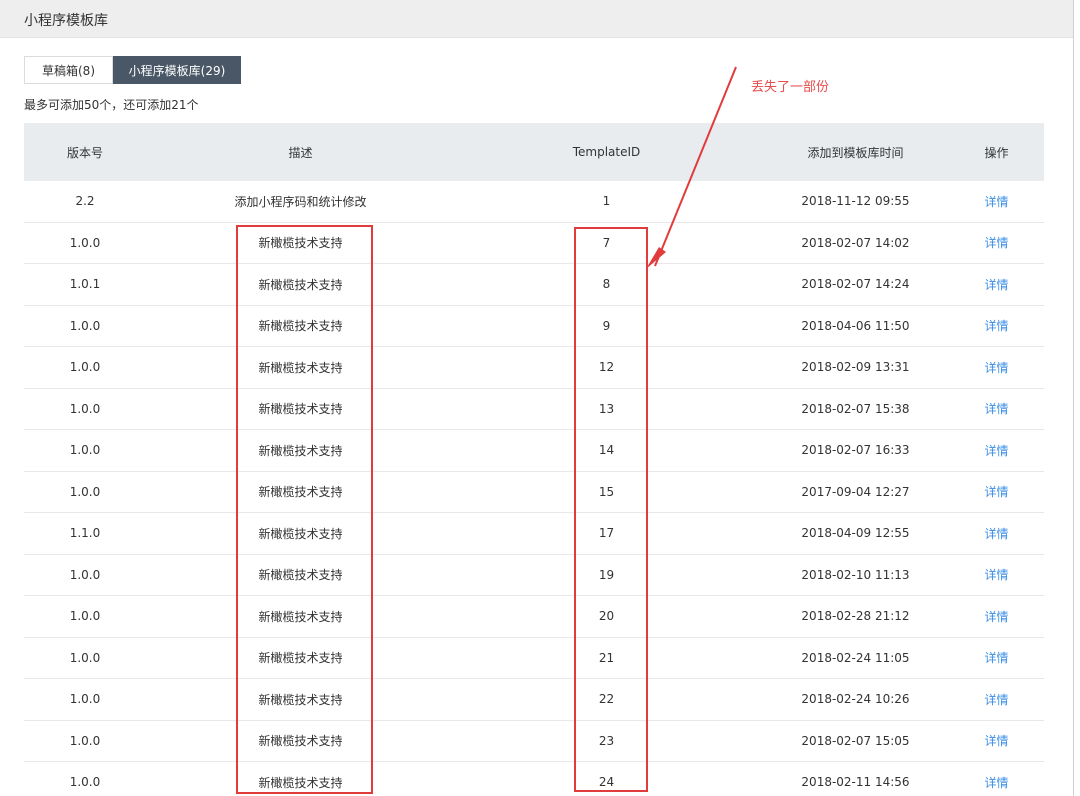 The image size is (1080, 796). Describe the element at coordinates (790, 87) in the screenshot. I see `annotation-label: 丢失了一部份` at that location.